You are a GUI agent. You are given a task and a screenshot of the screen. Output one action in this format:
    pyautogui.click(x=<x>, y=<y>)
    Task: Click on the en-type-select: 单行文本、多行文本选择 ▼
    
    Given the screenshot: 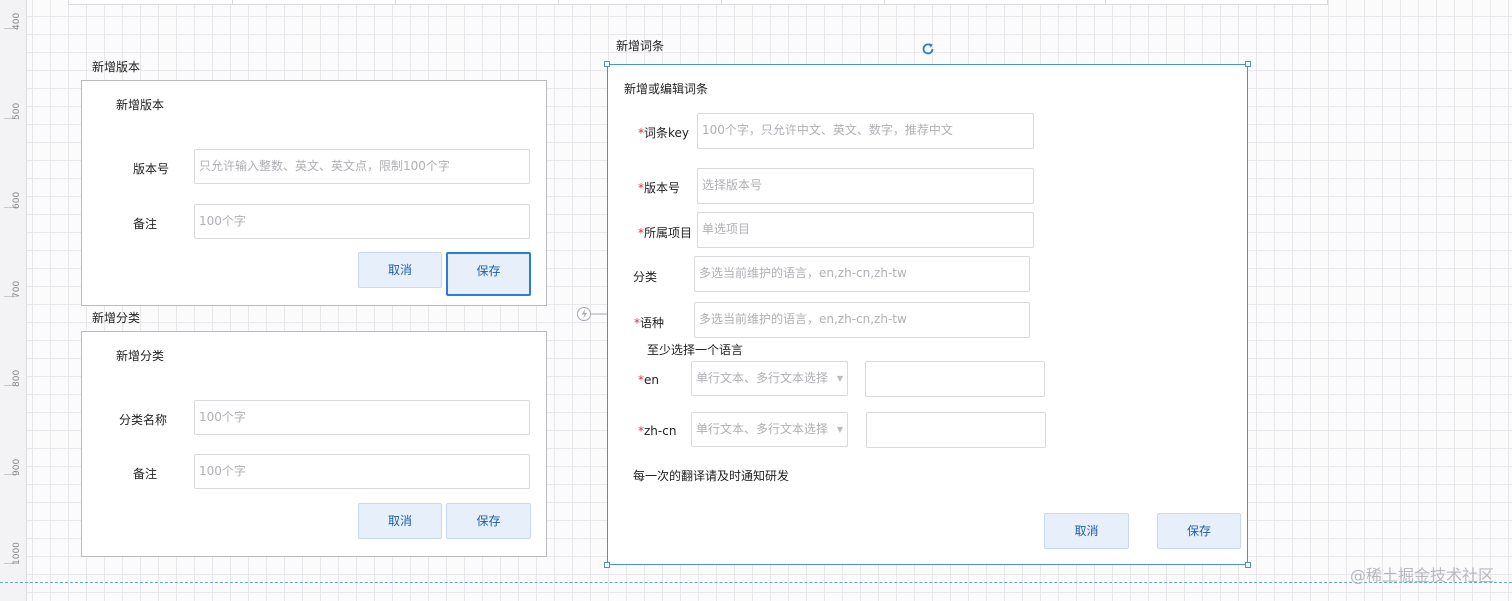 What is the action you would take?
    pyautogui.click(x=769, y=378)
    